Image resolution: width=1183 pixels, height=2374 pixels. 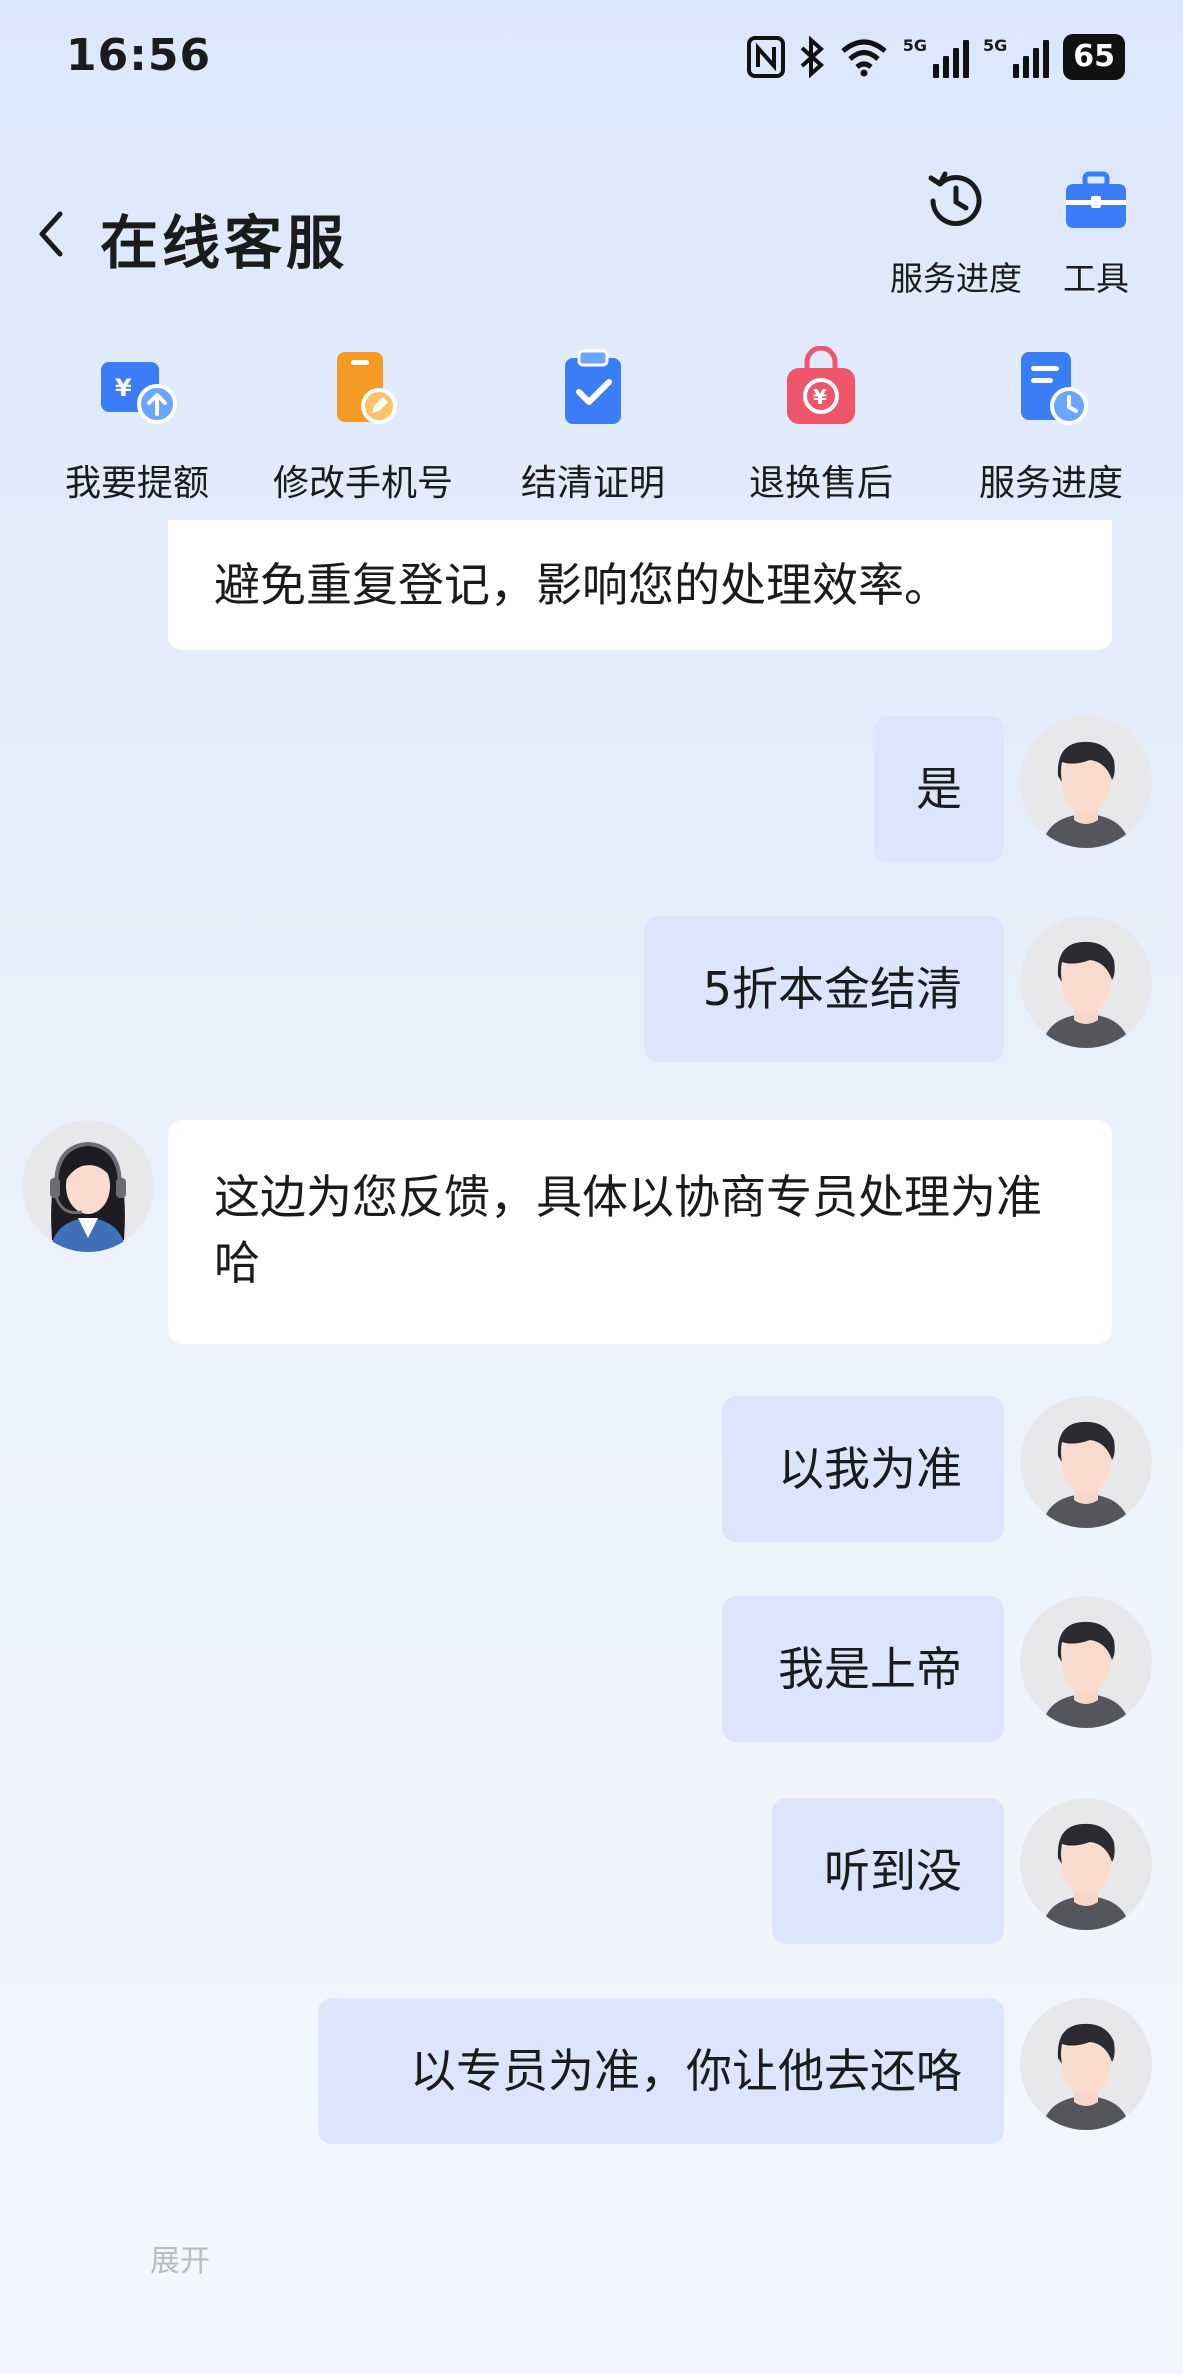 What do you see at coordinates (821, 384) in the screenshot?
I see `shopping-bag-refund-icon: ¥` at bounding box center [821, 384].